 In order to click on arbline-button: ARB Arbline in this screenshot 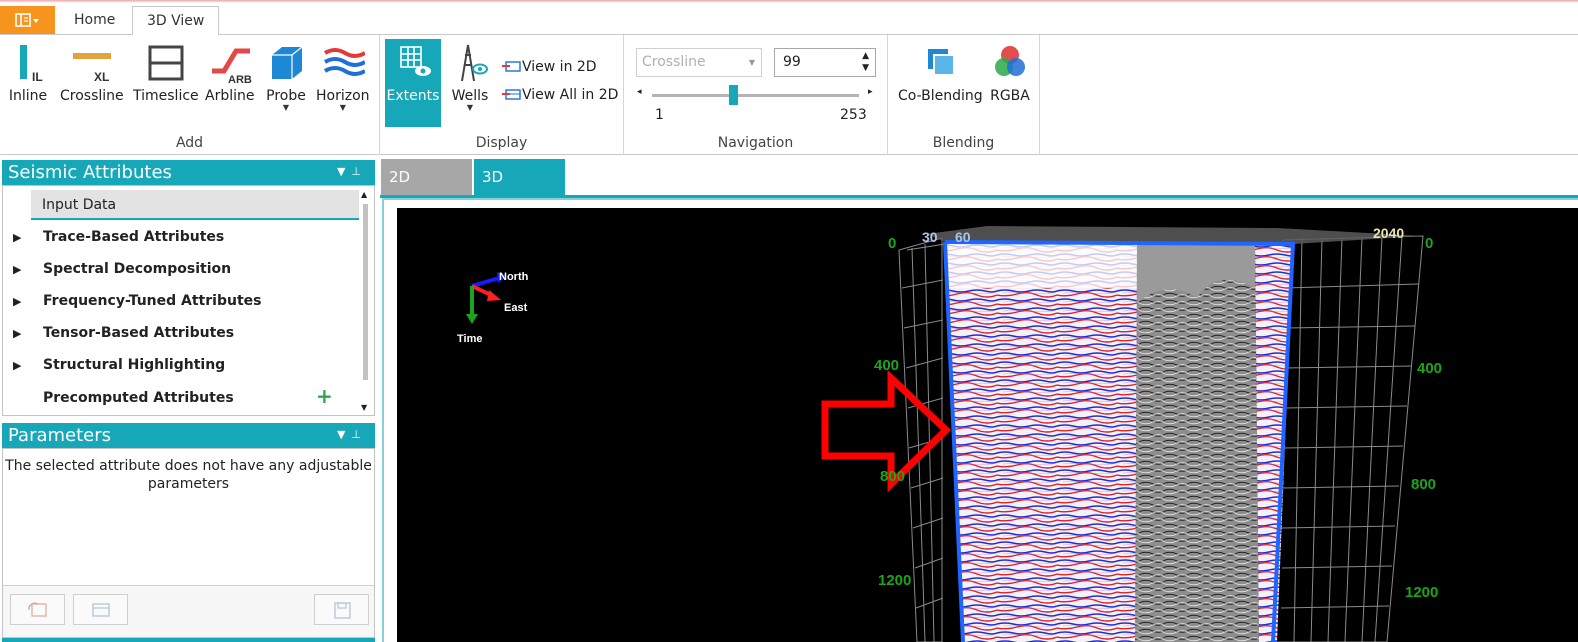, I will do `click(230, 71)`.